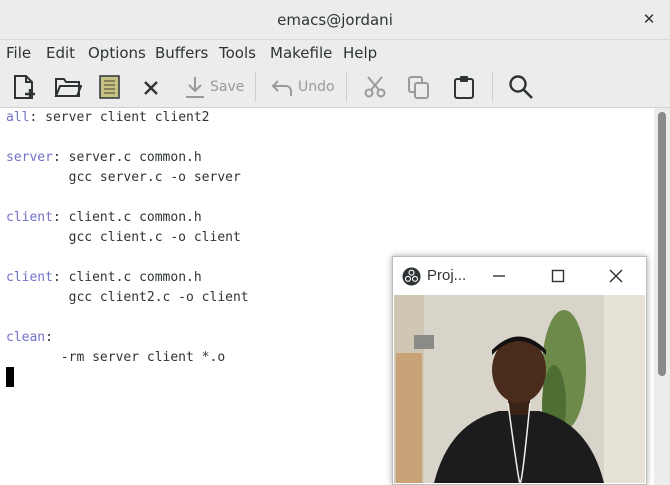  I want to click on text-cursor, so click(10, 377).